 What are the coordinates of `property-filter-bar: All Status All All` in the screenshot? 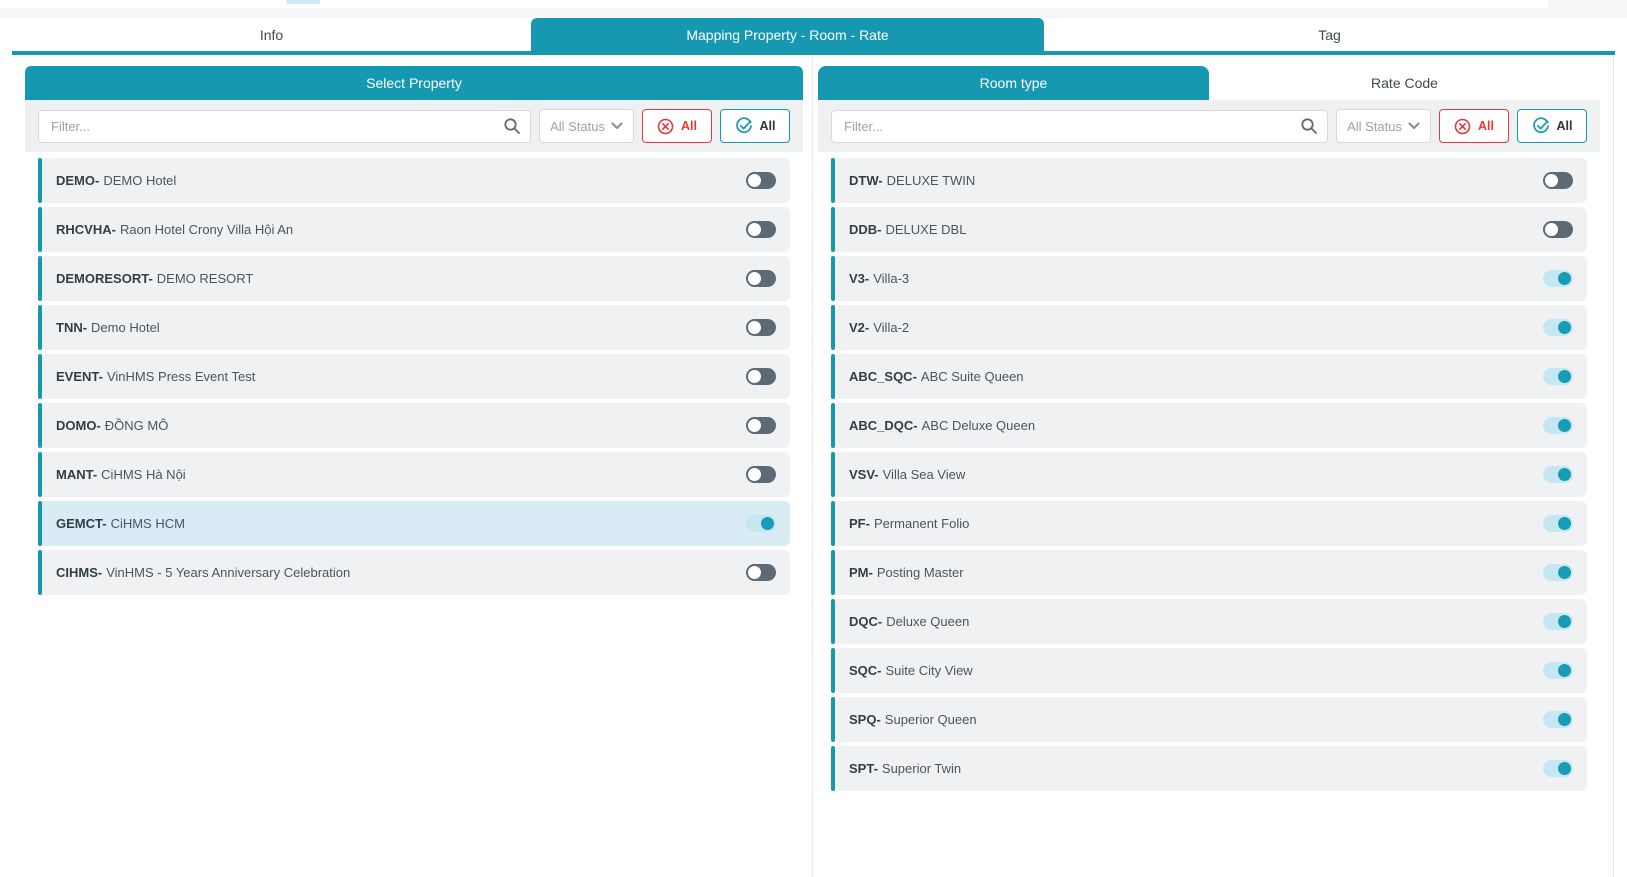 It's located at (414, 126).